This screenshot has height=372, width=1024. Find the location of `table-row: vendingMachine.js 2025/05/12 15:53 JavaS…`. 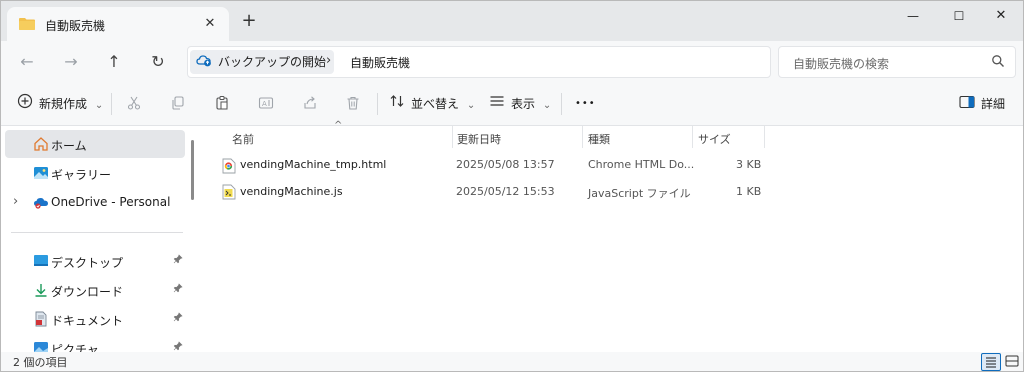

table-row: vendingMachine.js 2025/05/12 15:53 JavaS… is located at coordinates (500, 193).